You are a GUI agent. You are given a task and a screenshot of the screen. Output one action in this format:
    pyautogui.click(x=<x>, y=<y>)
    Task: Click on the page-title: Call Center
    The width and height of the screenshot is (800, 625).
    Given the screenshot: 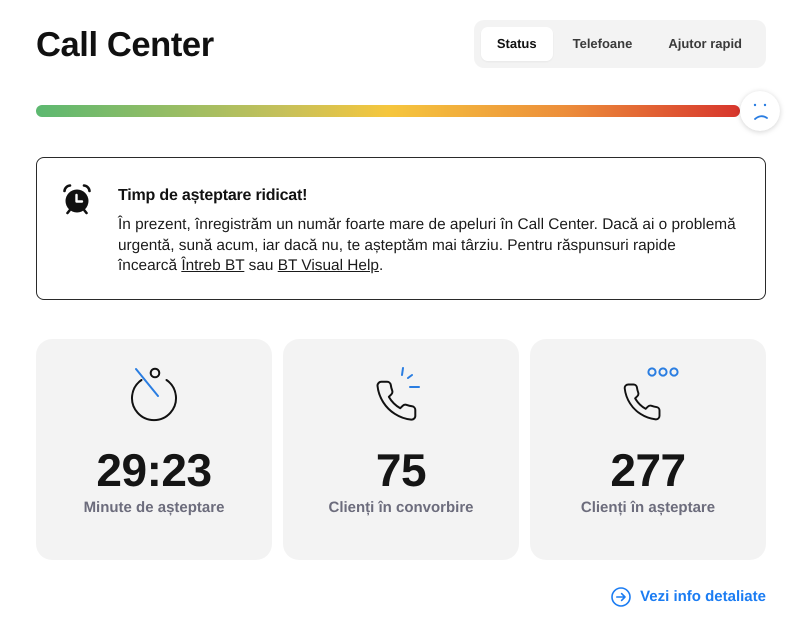 What is the action you would take?
    pyautogui.click(x=125, y=45)
    